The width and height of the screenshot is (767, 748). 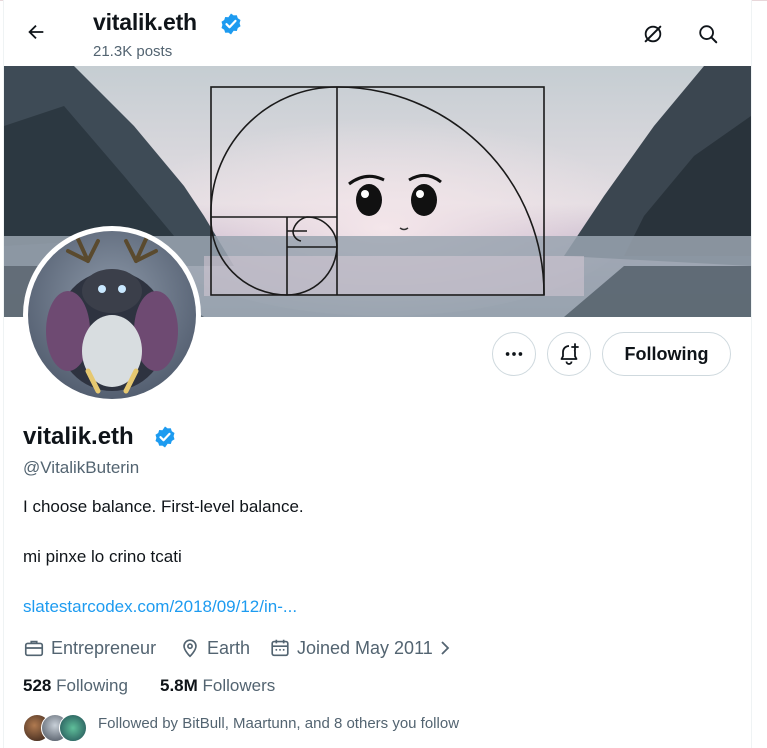 I want to click on profile-avatar, so click(x=112, y=315).